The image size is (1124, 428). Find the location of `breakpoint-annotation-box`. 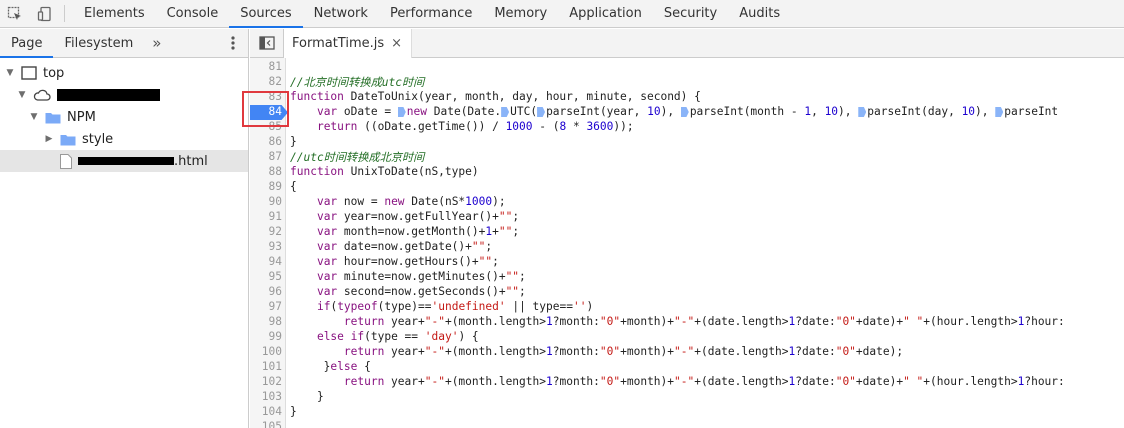

breakpoint-annotation-box is located at coordinates (265, 109).